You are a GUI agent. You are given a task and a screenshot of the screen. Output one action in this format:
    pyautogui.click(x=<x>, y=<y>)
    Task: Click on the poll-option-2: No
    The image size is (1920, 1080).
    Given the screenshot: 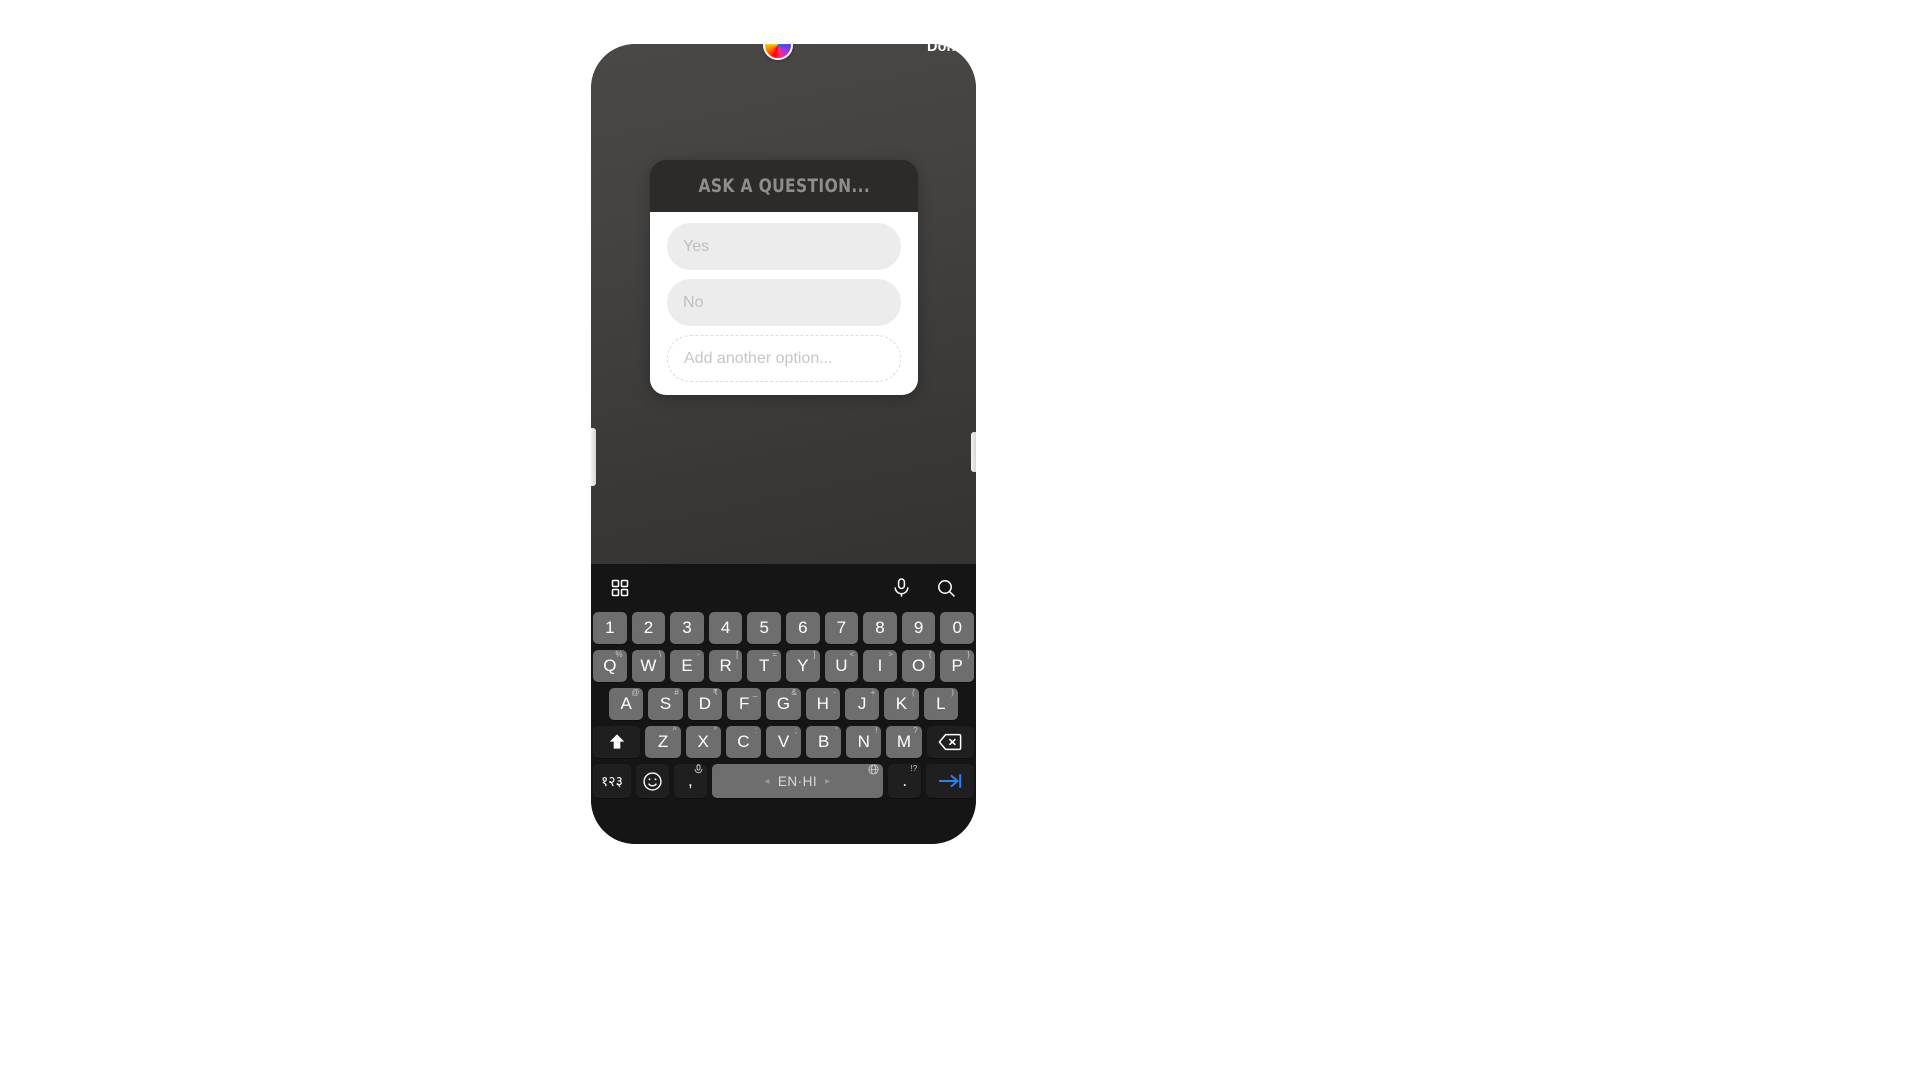 What is the action you would take?
    pyautogui.click(x=784, y=302)
    